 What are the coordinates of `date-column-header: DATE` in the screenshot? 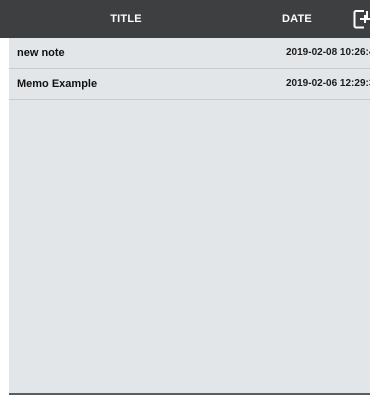 It's located at (307, 19).